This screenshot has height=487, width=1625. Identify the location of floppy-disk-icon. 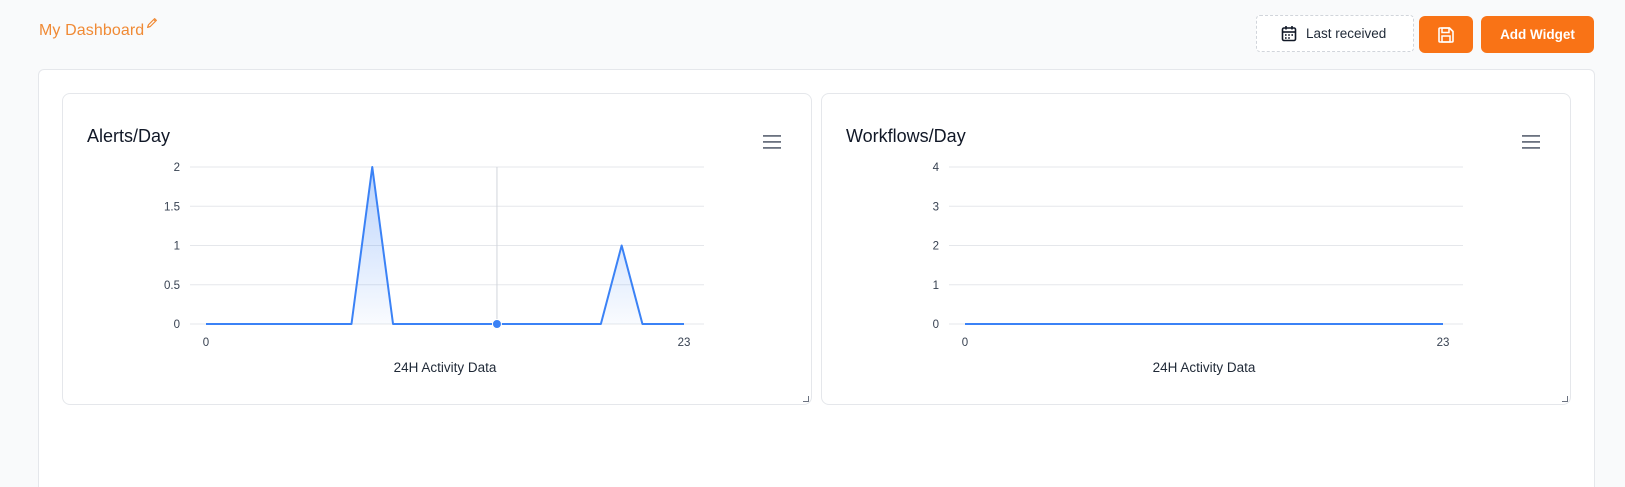
(1446, 34).